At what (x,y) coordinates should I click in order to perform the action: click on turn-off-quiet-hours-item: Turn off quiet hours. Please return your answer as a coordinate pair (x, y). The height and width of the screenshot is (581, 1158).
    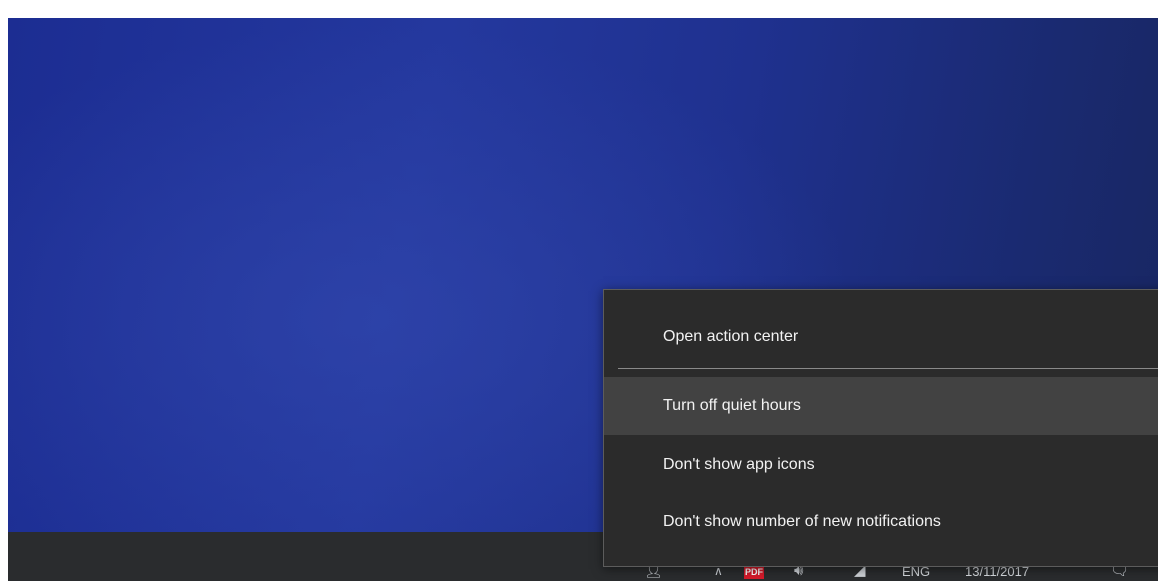
    Looking at the image, I should click on (881, 406).